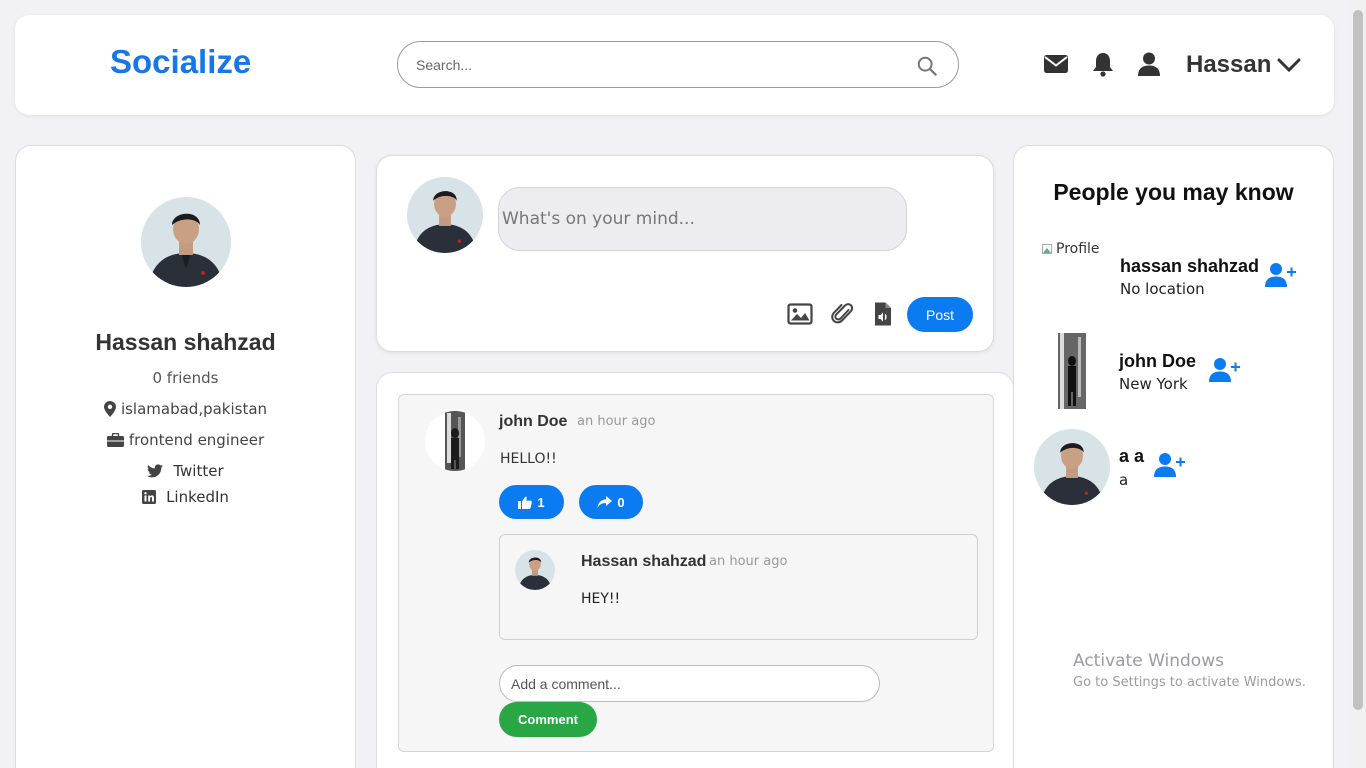 The width and height of the screenshot is (1366, 768). Describe the element at coordinates (198, 471) in the screenshot. I see `twitter-label: Twitter` at that location.